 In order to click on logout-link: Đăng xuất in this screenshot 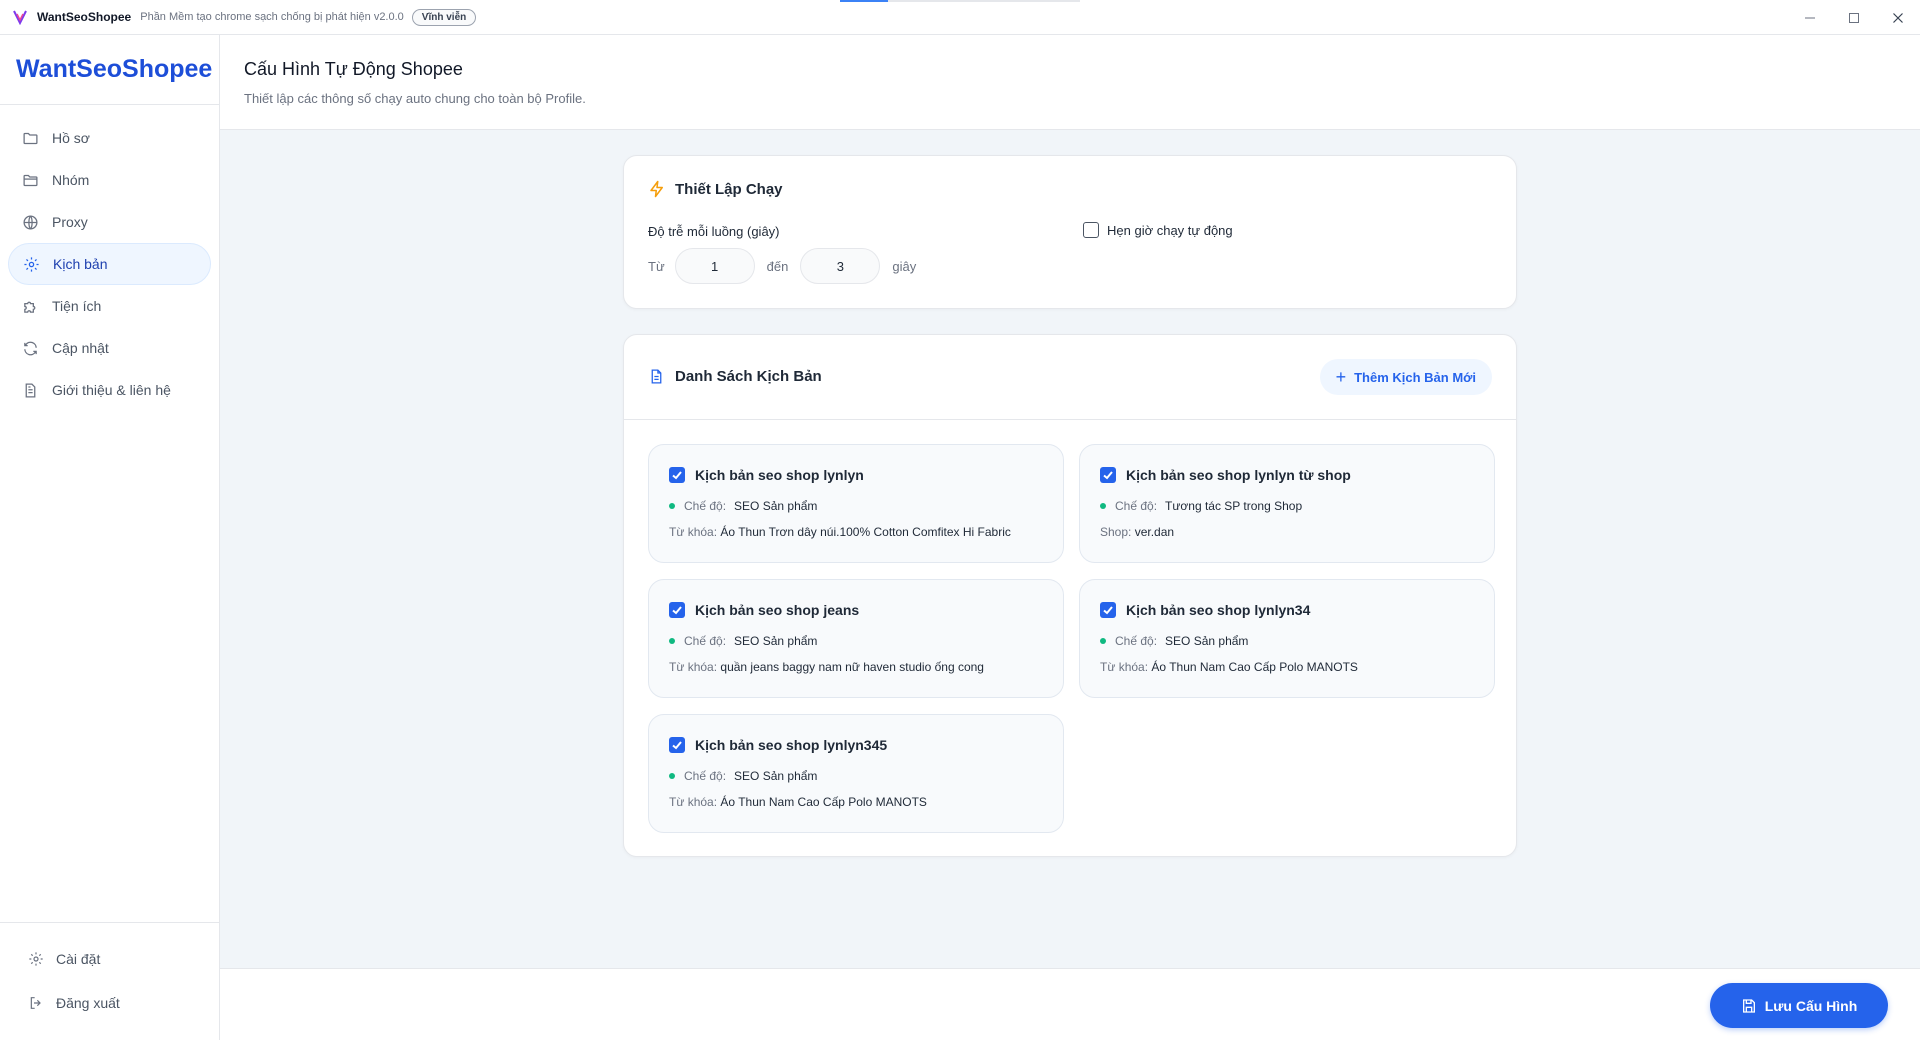, I will do `click(109, 1003)`.